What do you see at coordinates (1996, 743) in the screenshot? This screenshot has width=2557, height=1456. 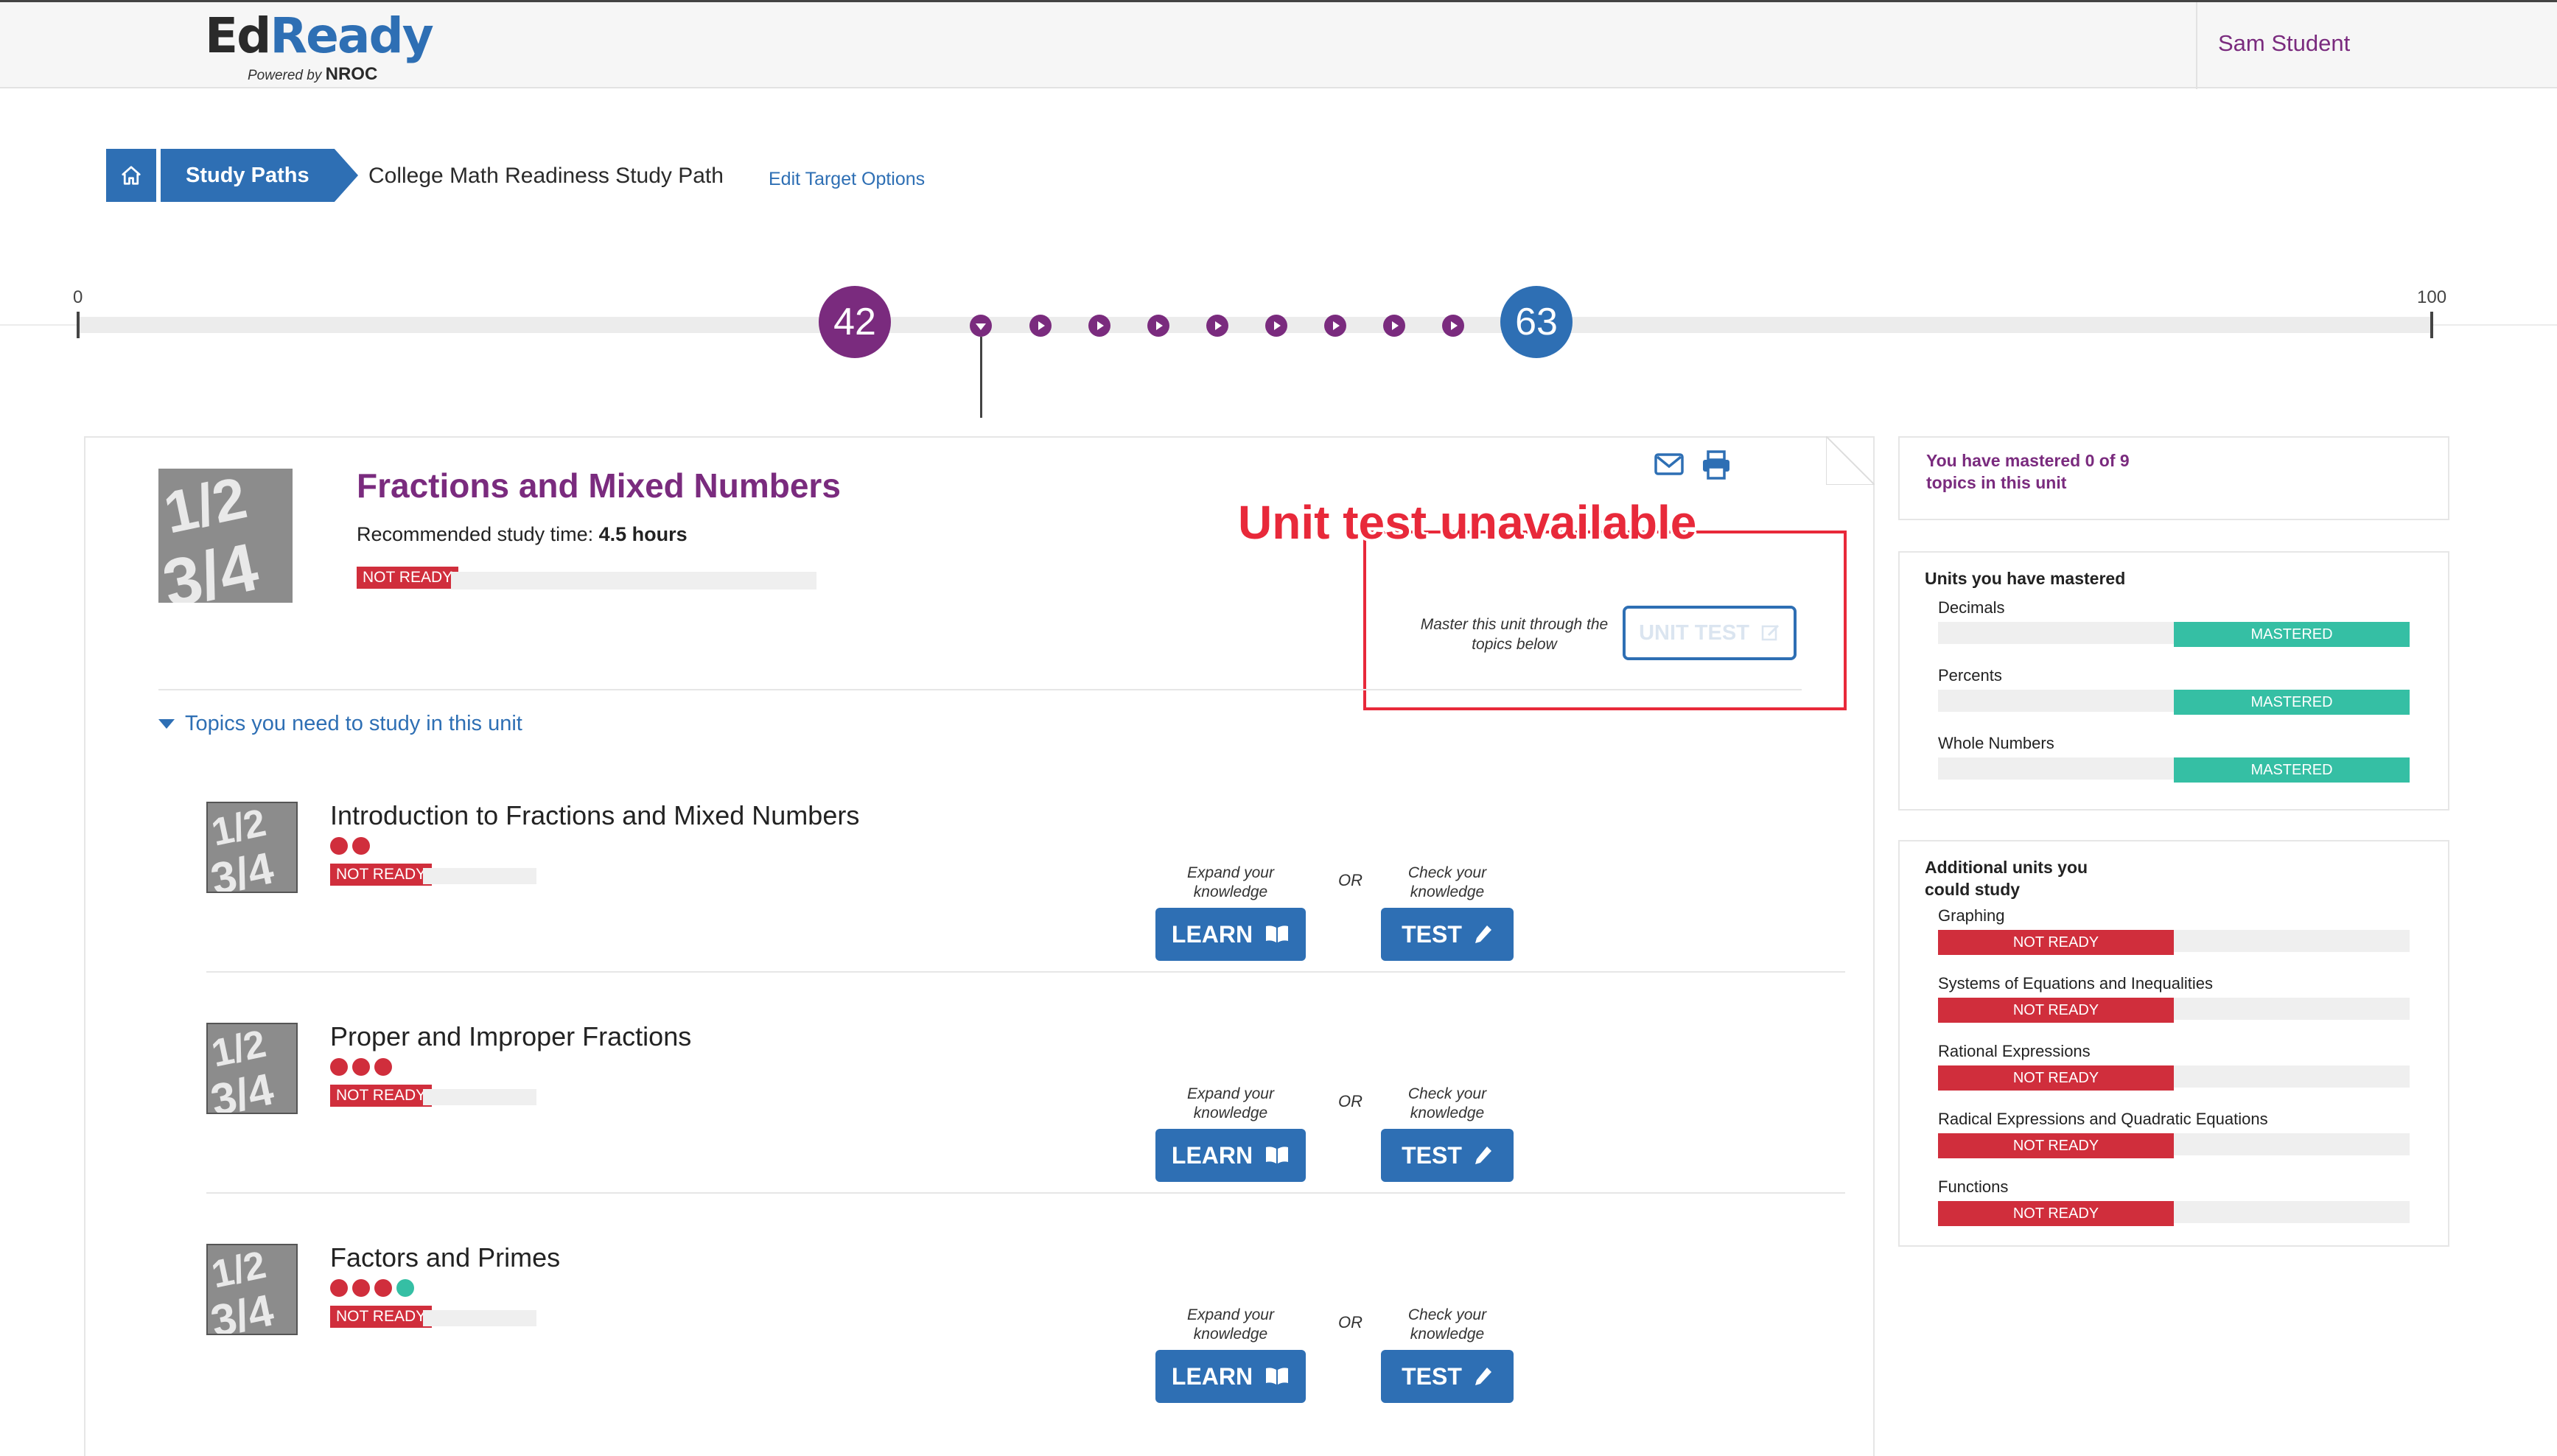 I see `unit-name: Whole Numbers` at bounding box center [1996, 743].